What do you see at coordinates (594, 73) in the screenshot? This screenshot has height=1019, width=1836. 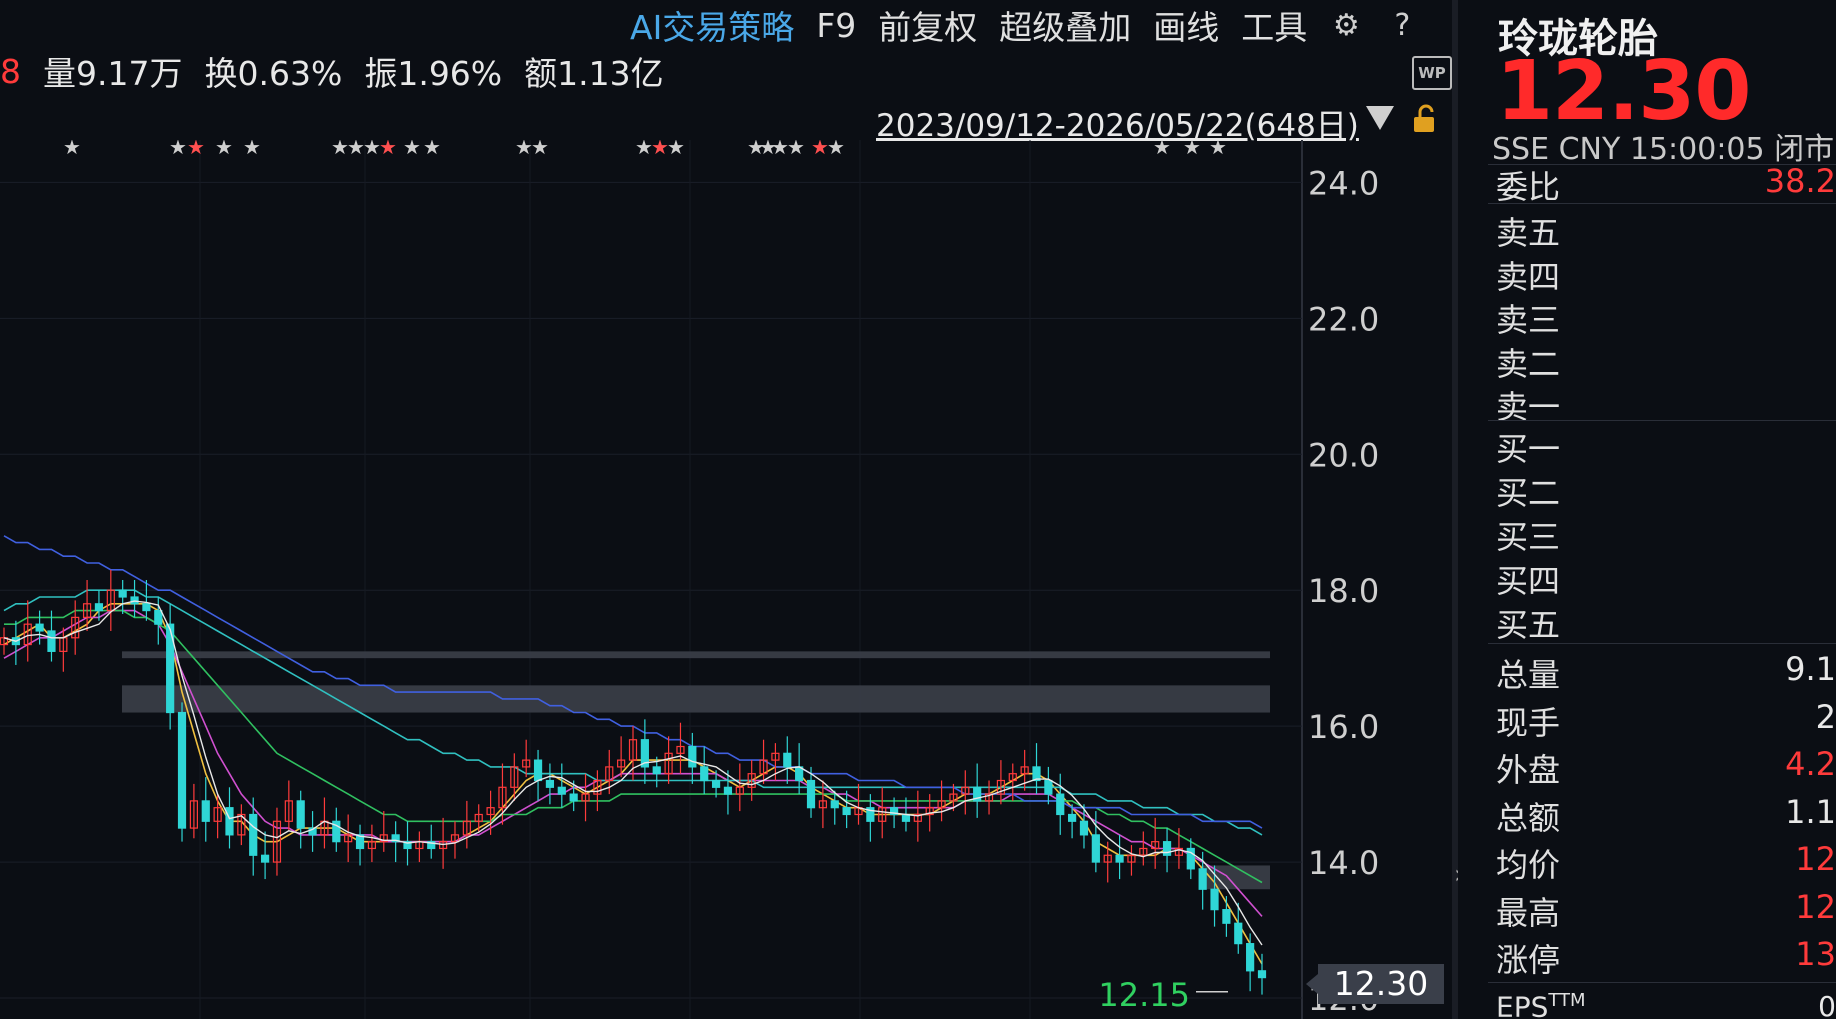 I see `amount-value: 额1.13亿` at bounding box center [594, 73].